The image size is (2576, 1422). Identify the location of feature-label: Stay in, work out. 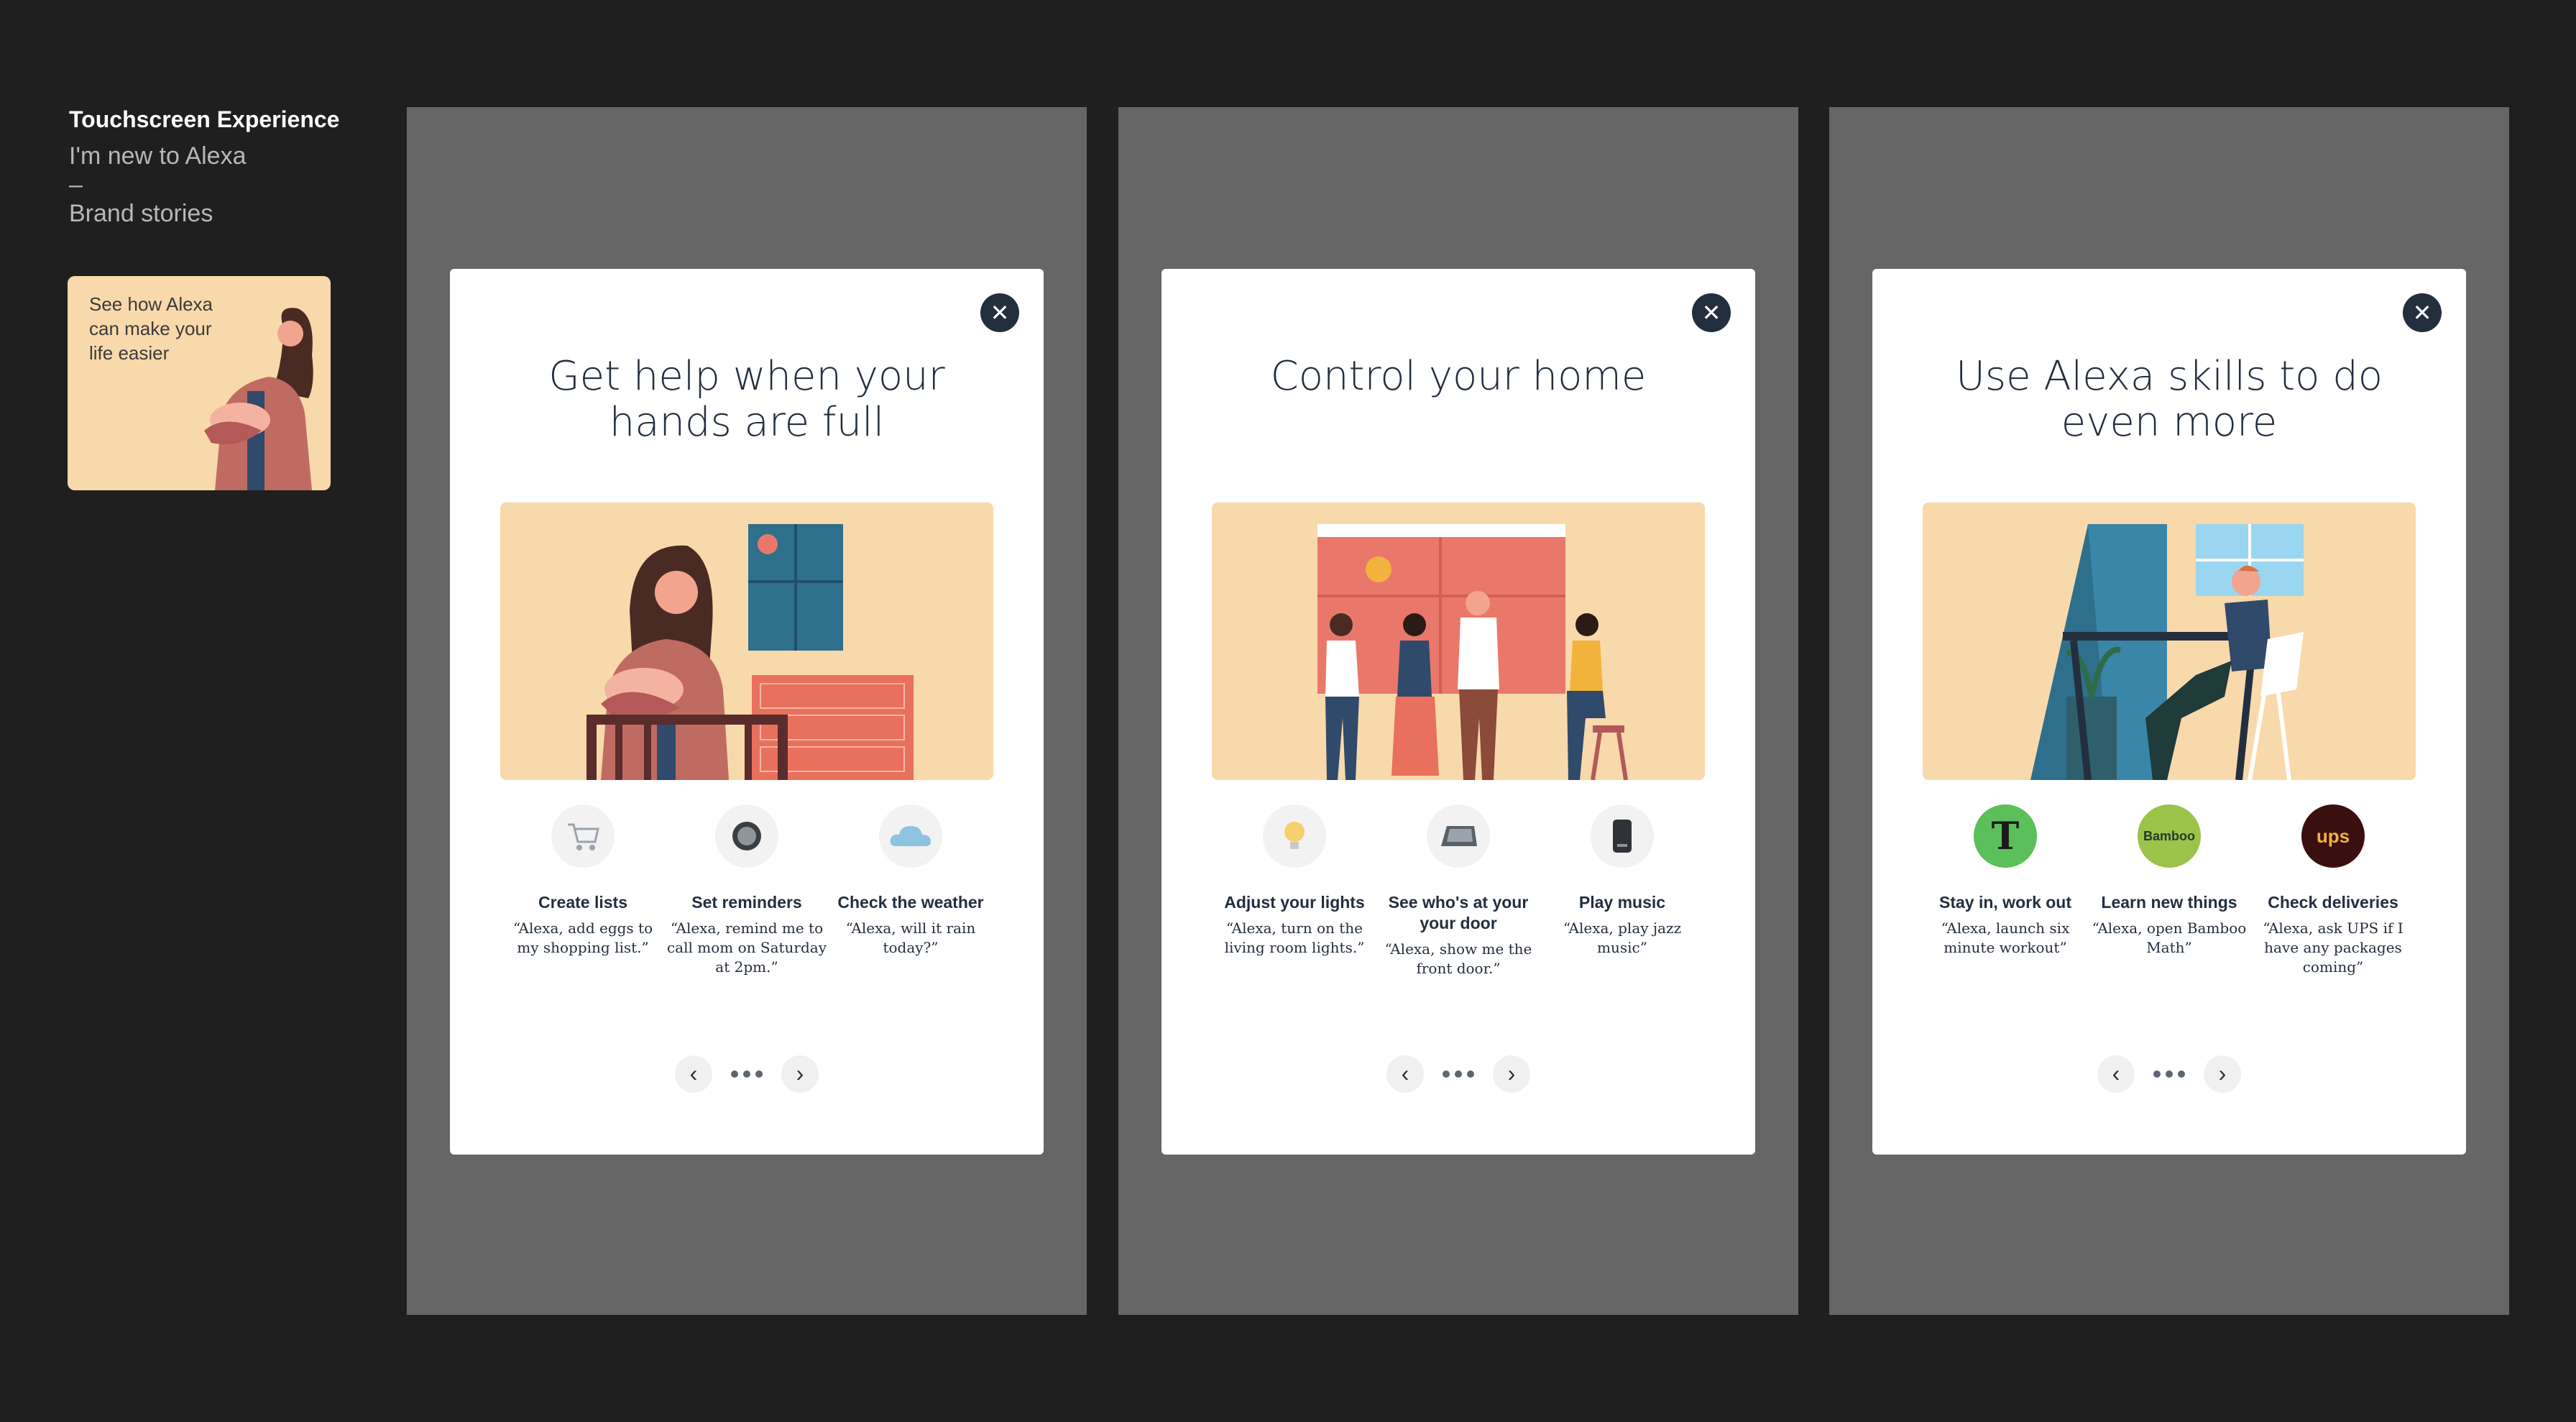
(2005, 903).